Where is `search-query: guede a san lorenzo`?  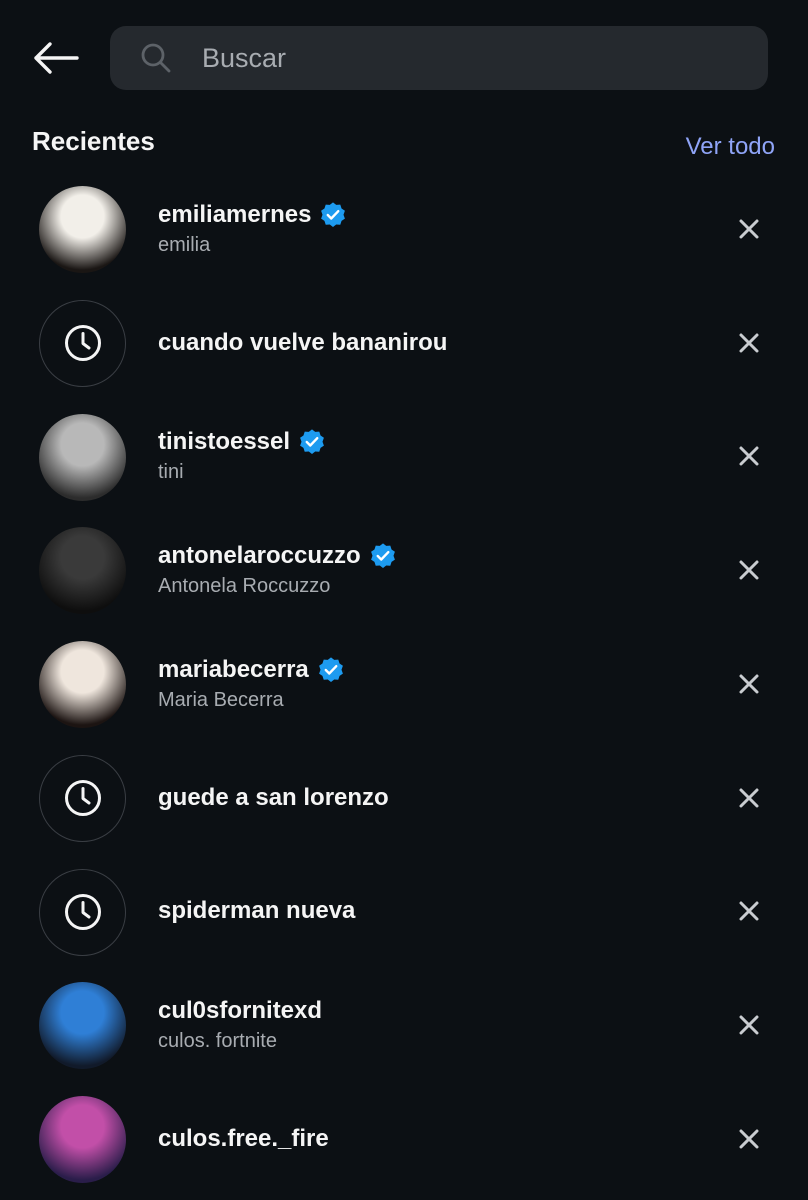
search-query: guede a san lorenzo is located at coordinates (273, 797).